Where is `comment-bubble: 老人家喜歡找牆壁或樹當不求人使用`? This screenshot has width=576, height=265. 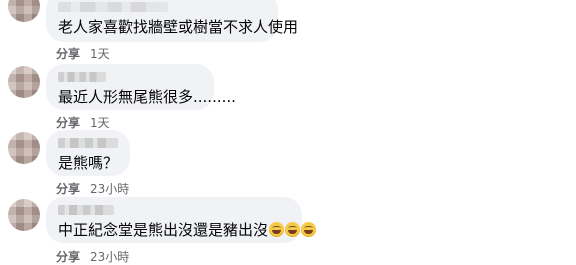 comment-bubble: 老人家喜歡找牆壁或樹當不求人使用 is located at coordinates (172, 21).